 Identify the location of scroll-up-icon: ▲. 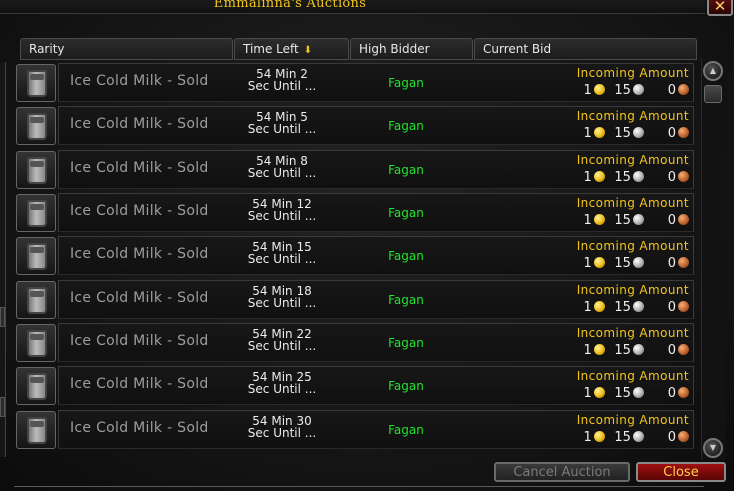
(713, 71).